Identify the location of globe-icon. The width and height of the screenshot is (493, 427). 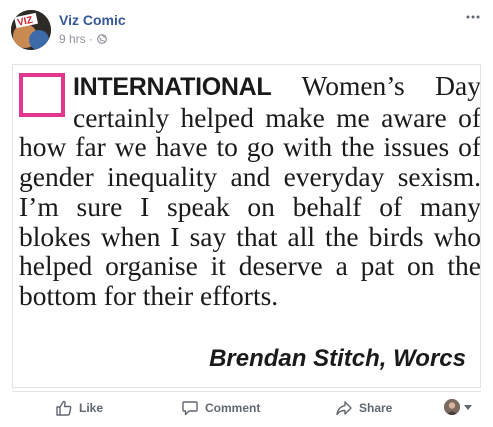
(101, 39).